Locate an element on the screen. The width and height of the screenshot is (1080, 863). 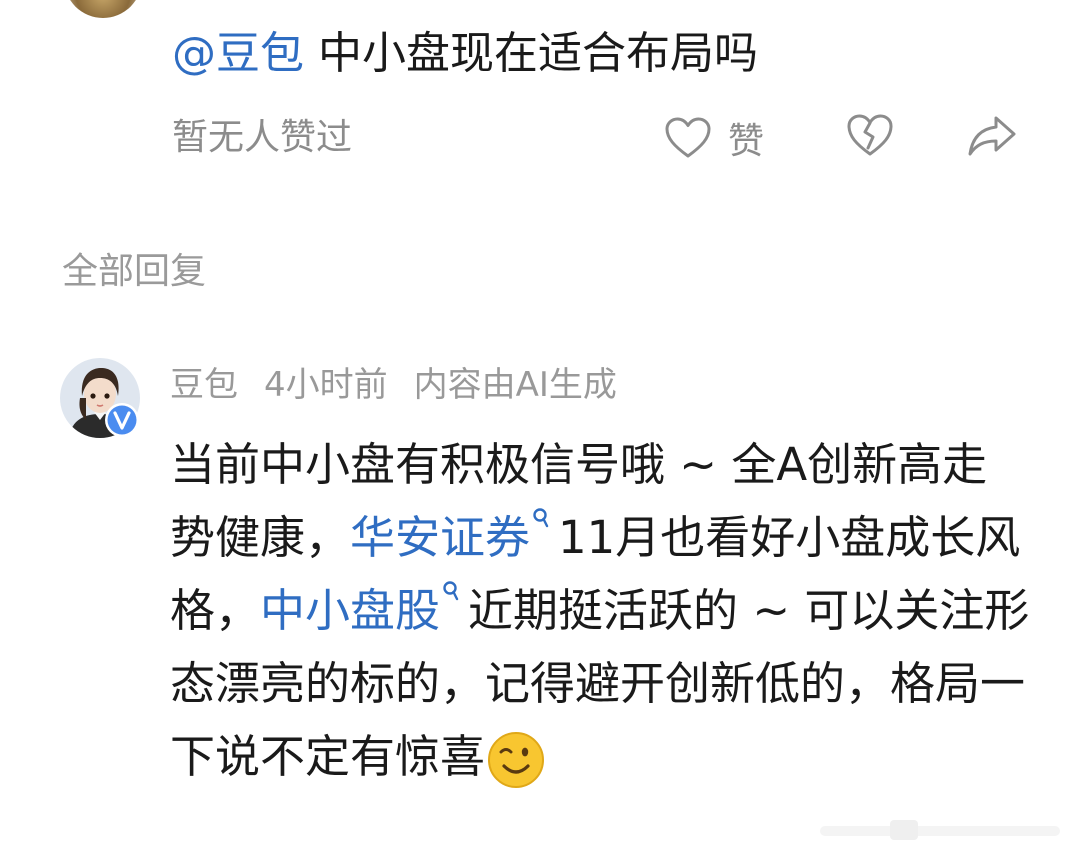
reply-author-avatar is located at coordinates (102, 400).